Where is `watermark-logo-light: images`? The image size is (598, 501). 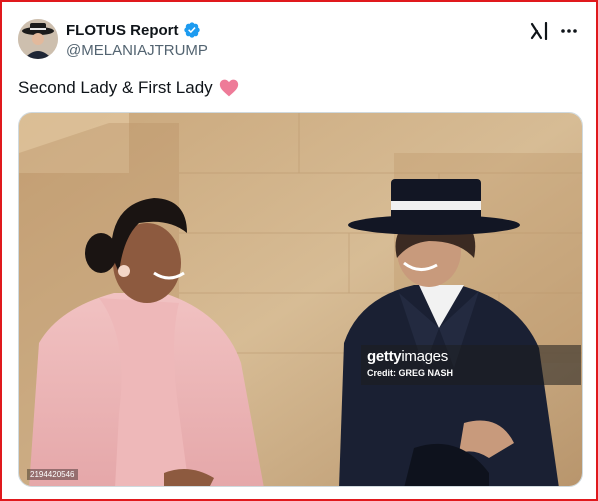
watermark-logo-light: images is located at coordinates (424, 356).